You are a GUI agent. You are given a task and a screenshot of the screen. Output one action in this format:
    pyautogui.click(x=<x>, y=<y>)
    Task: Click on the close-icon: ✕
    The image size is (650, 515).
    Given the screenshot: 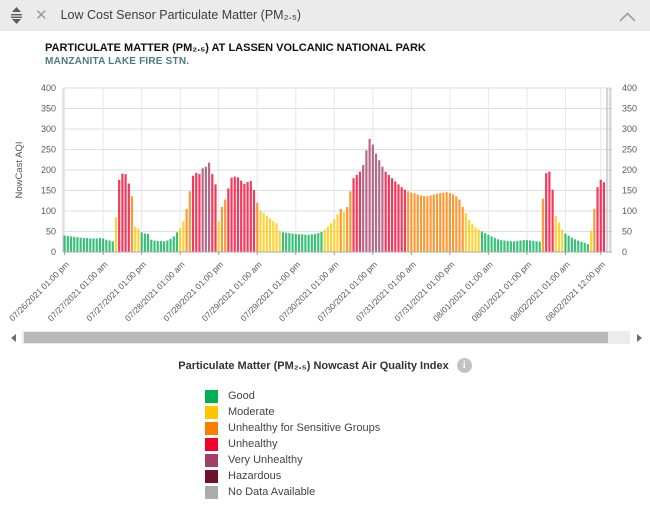 What is the action you would take?
    pyautogui.click(x=41, y=15)
    